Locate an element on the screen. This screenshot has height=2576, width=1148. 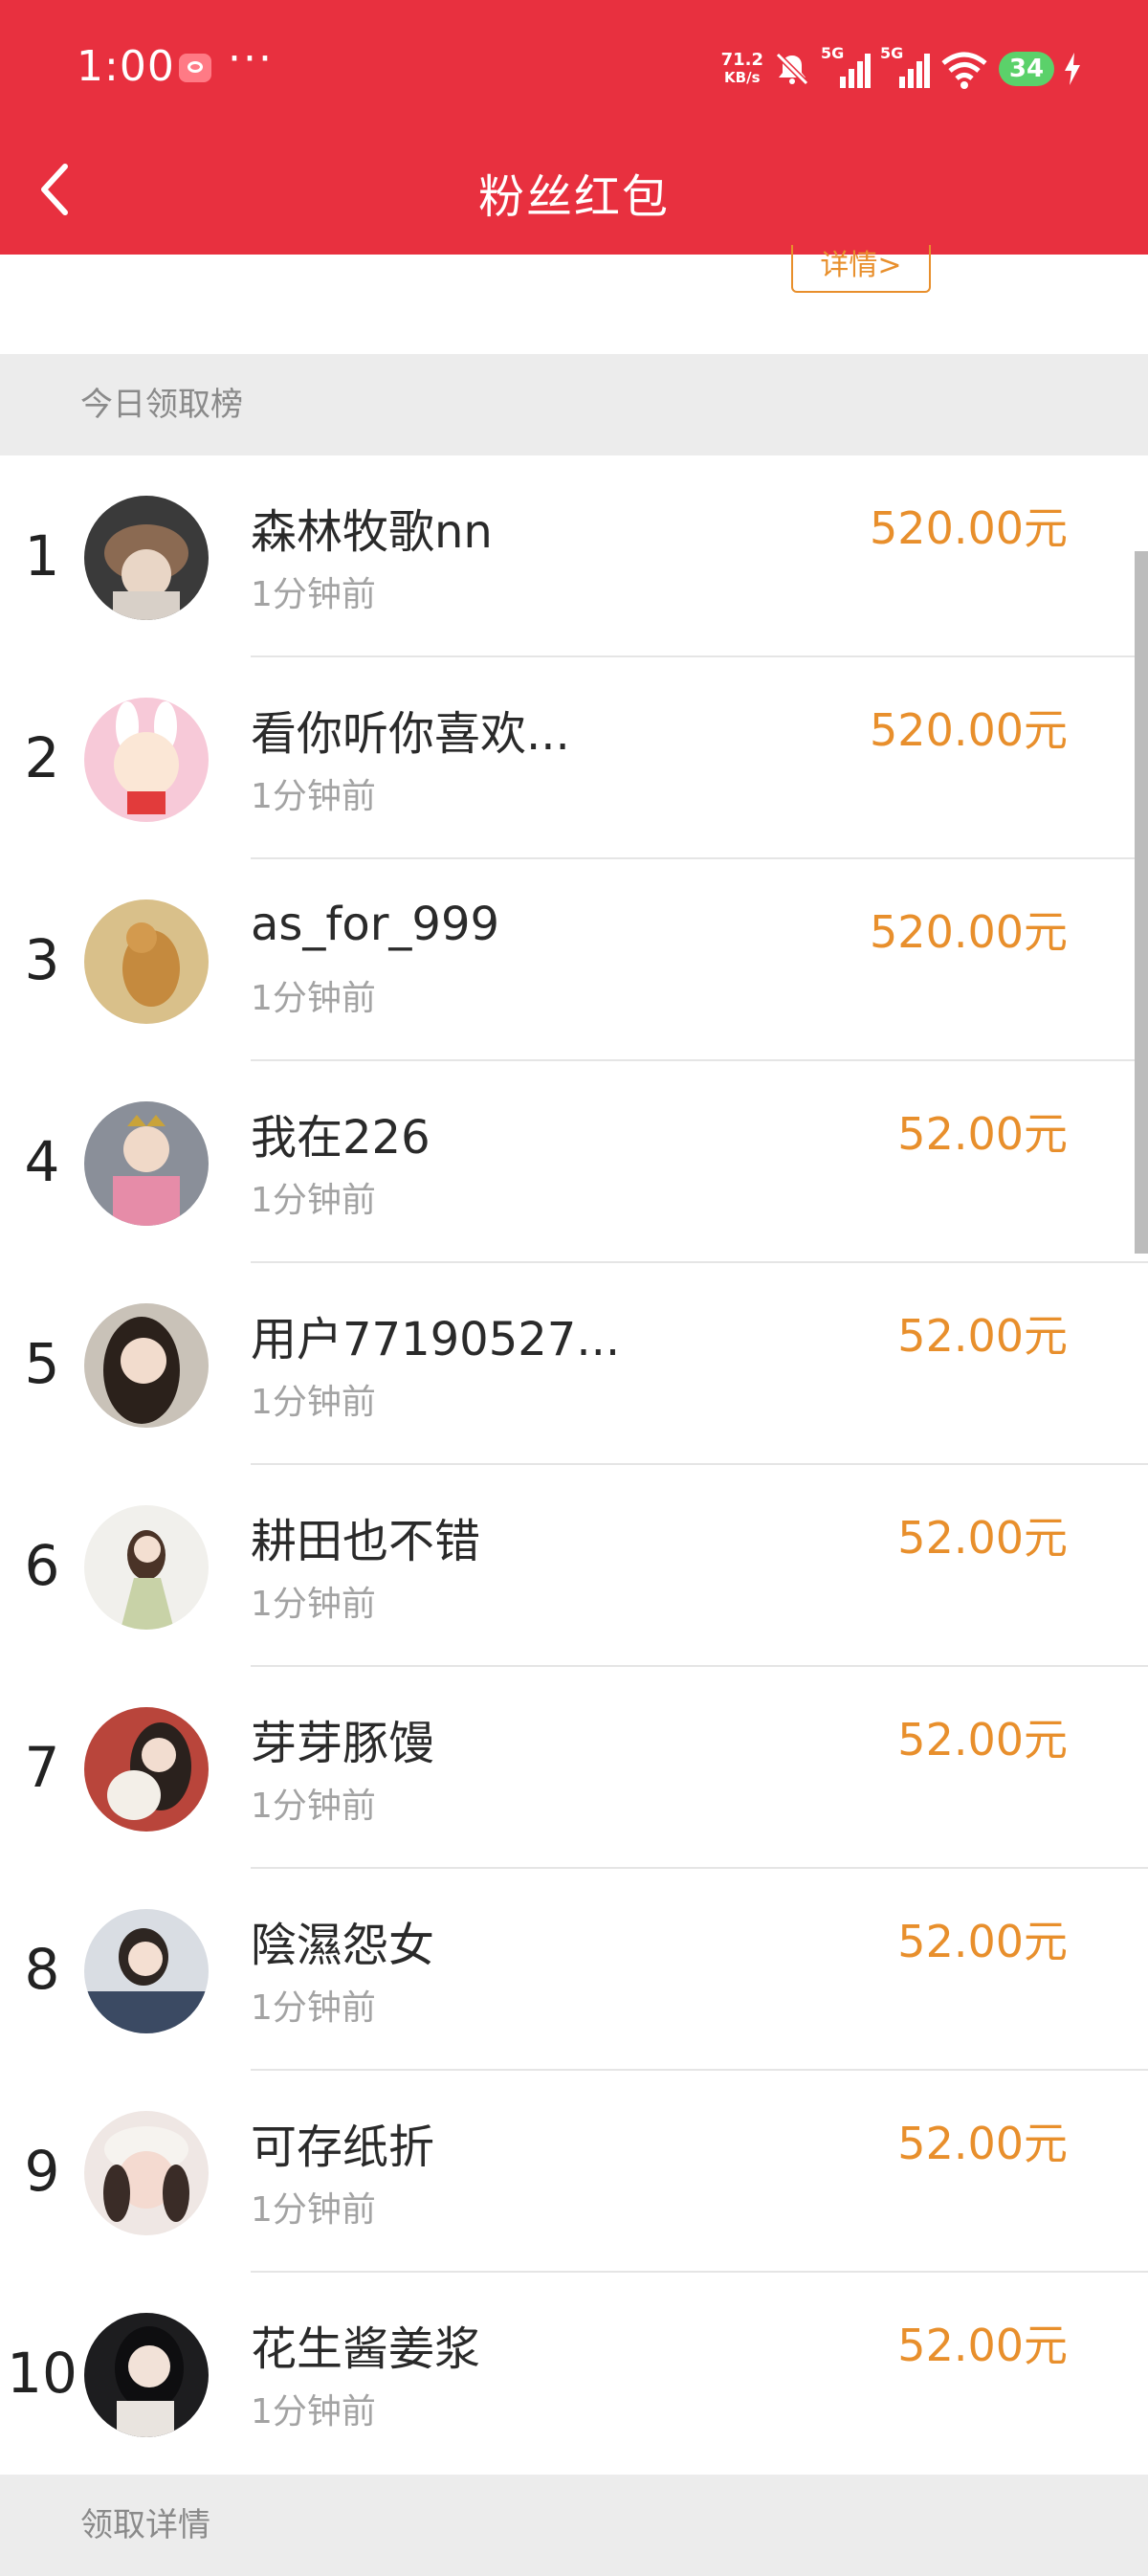
user-name: 森林牧歌nn is located at coordinates (372, 532).